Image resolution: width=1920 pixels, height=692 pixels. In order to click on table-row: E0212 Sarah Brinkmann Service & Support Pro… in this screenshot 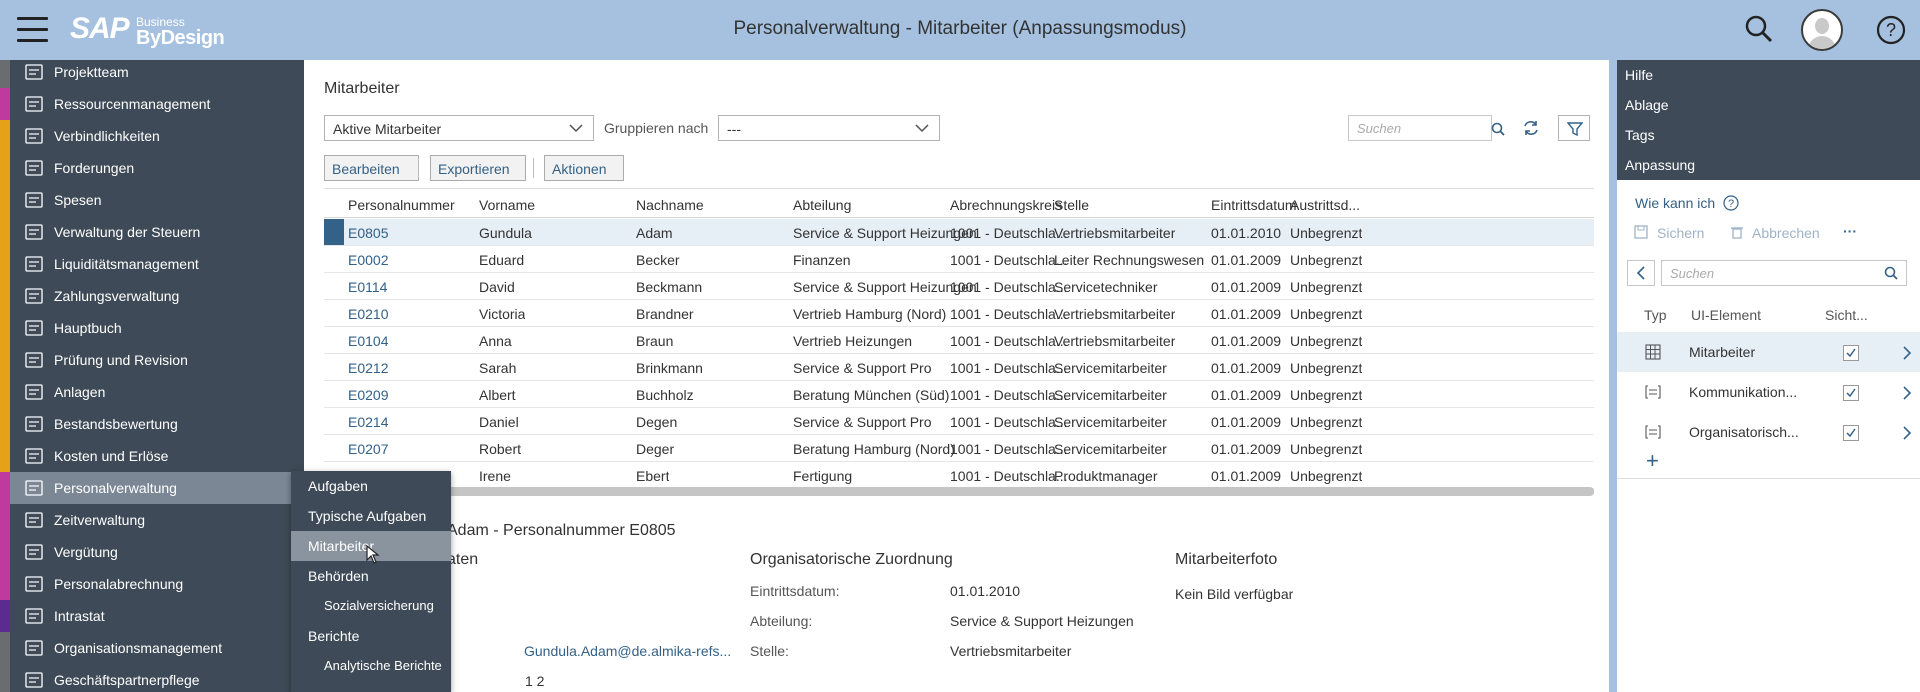, I will do `click(959, 367)`.